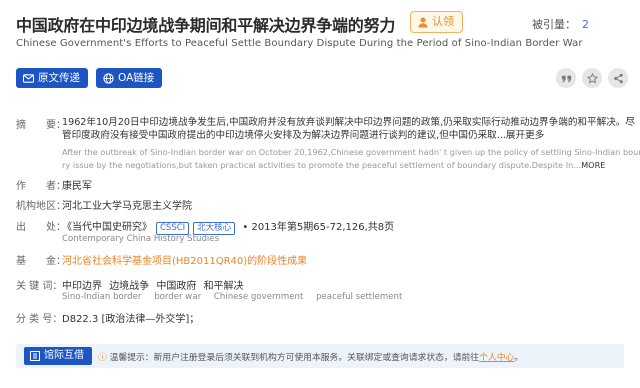  Describe the element at coordinates (41, 186) in the screenshot. I see `author-label: 作 者：` at that location.